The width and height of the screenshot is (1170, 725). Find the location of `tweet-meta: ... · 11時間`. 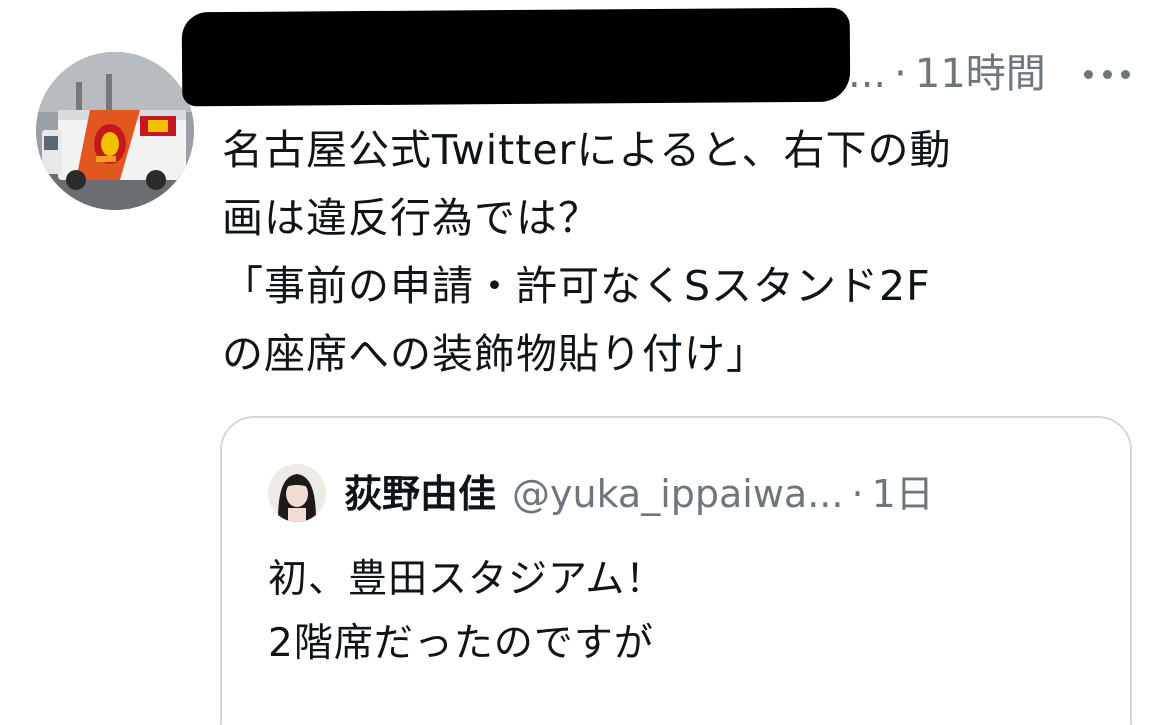

tweet-meta: ... · 11時間 is located at coordinates (947, 74).